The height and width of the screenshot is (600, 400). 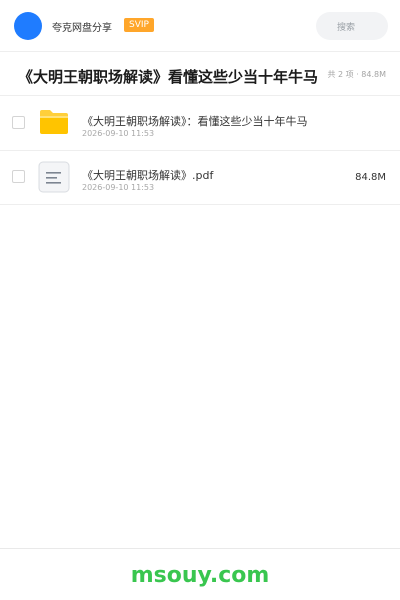 I want to click on folder-icon, so click(x=54, y=122).